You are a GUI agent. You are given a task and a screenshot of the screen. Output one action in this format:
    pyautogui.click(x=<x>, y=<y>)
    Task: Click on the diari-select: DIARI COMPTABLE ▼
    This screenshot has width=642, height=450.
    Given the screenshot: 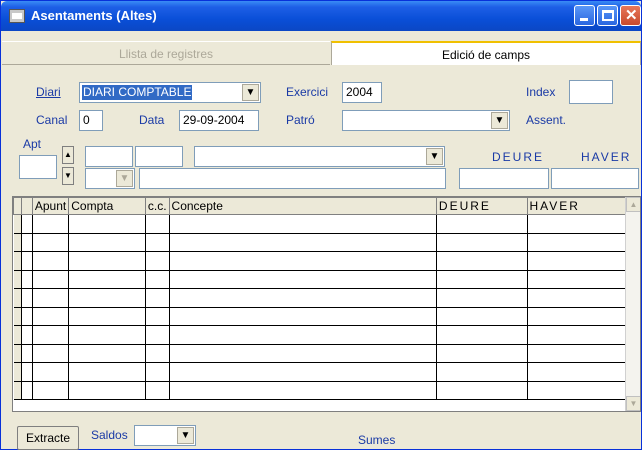 What is the action you would take?
    pyautogui.click(x=170, y=92)
    